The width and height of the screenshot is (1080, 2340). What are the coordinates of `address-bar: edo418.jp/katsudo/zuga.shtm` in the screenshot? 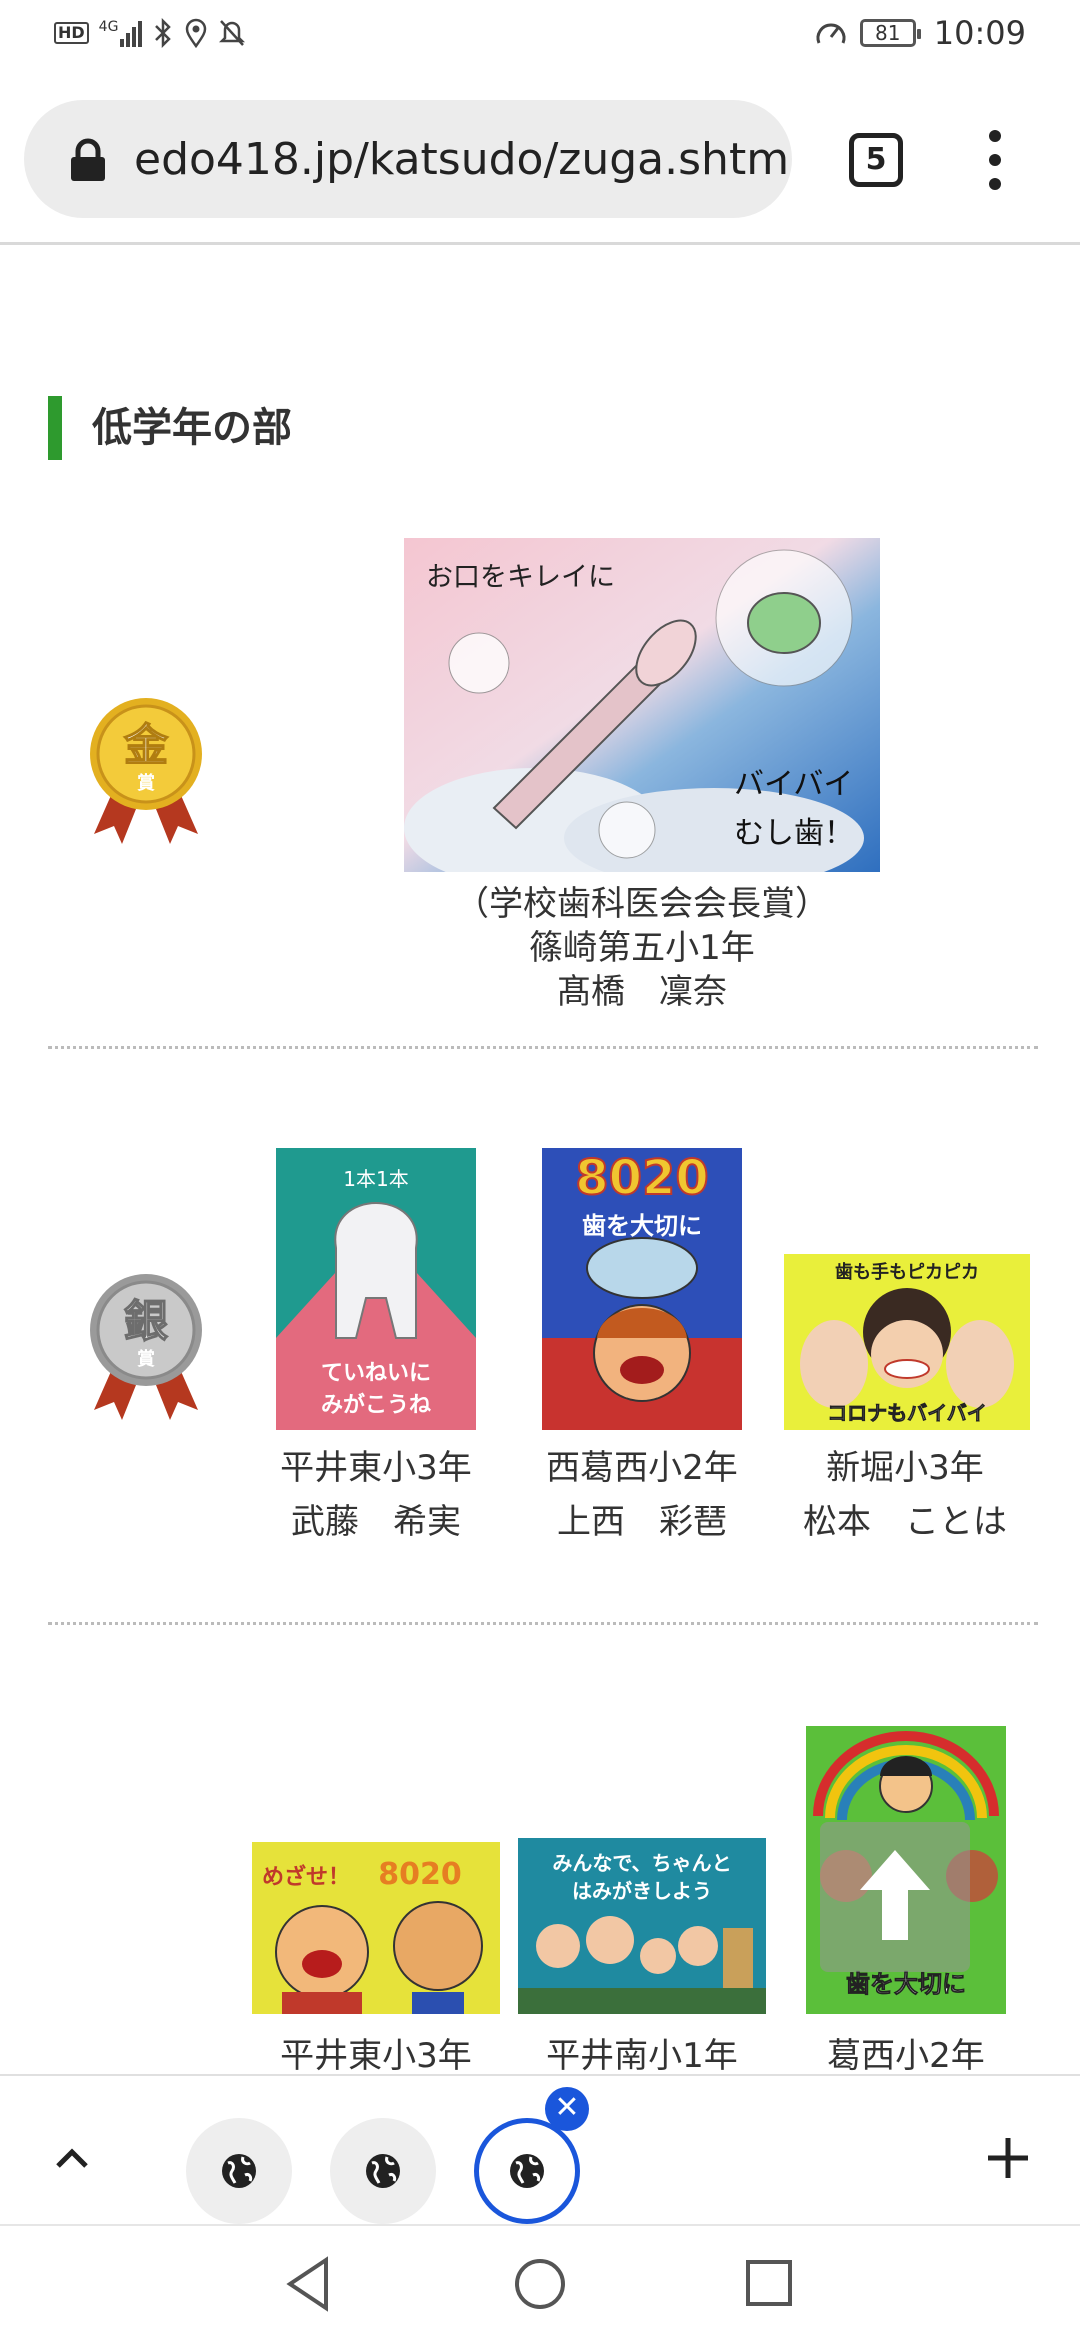 It's located at (408, 159).